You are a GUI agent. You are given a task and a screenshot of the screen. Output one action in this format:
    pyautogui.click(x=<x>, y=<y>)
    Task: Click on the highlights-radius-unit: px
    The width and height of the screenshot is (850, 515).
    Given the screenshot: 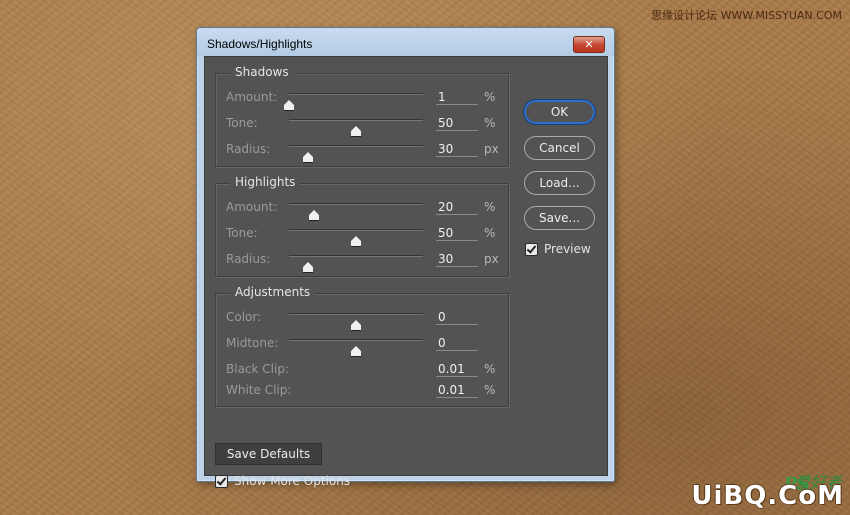 What is the action you would take?
    pyautogui.click(x=491, y=259)
    